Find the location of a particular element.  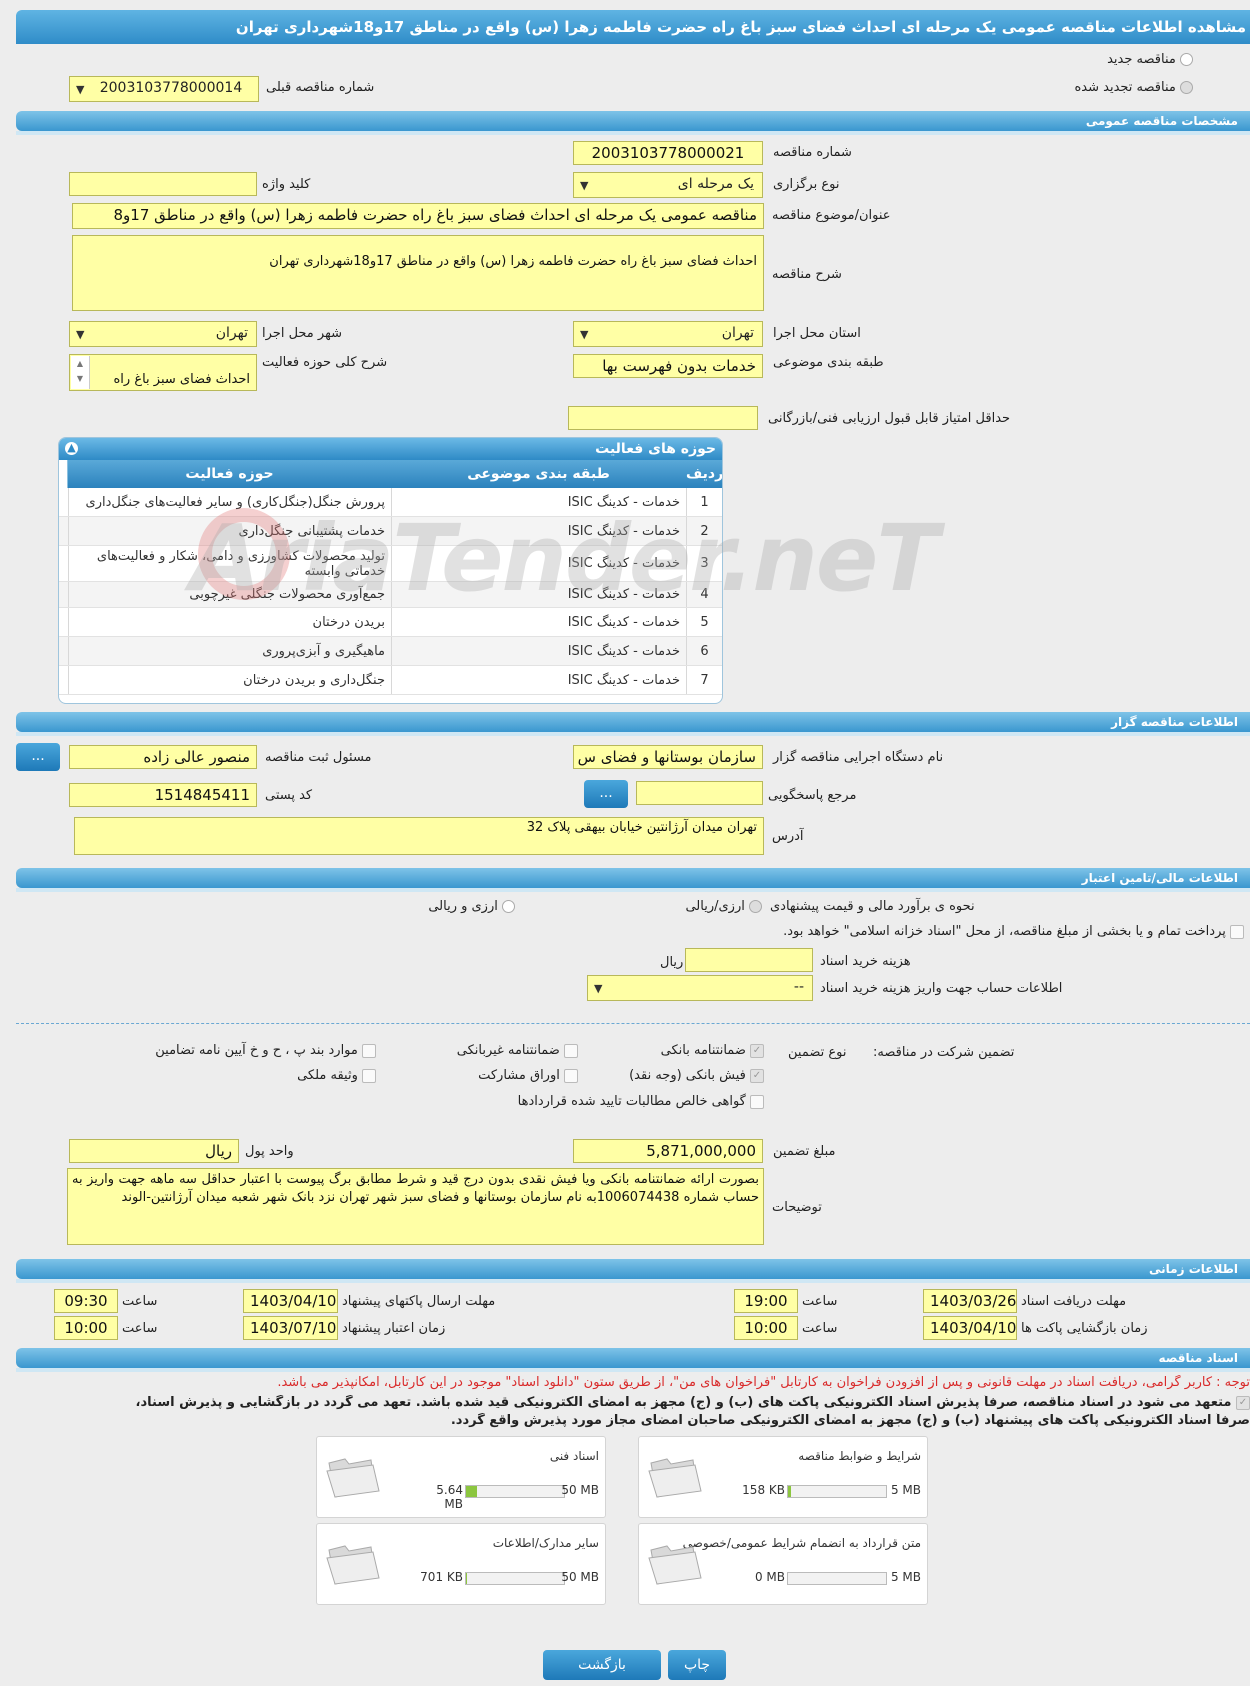

scroll-up-icon: ▲ is located at coordinates (80, 363).